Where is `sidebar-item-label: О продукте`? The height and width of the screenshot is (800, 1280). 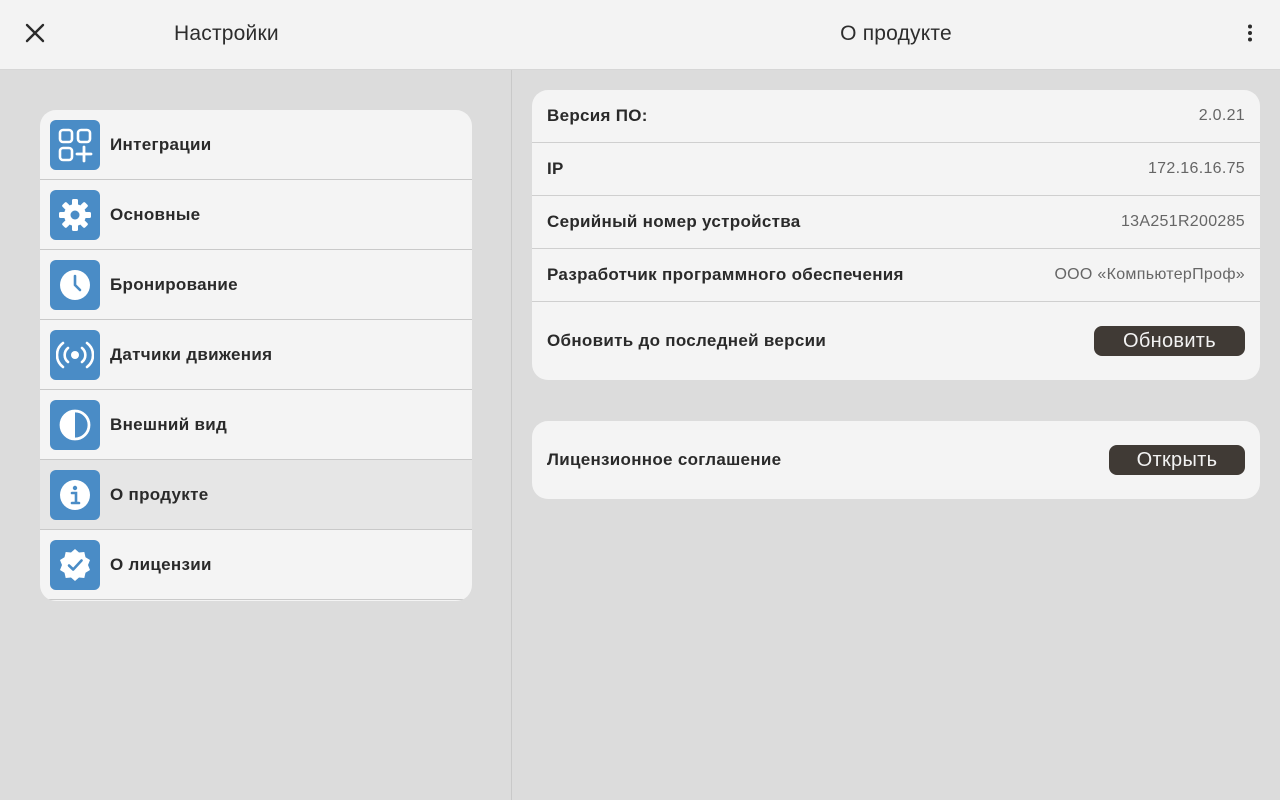
sidebar-item-label: О продукте is located at coordinates (159, 494).